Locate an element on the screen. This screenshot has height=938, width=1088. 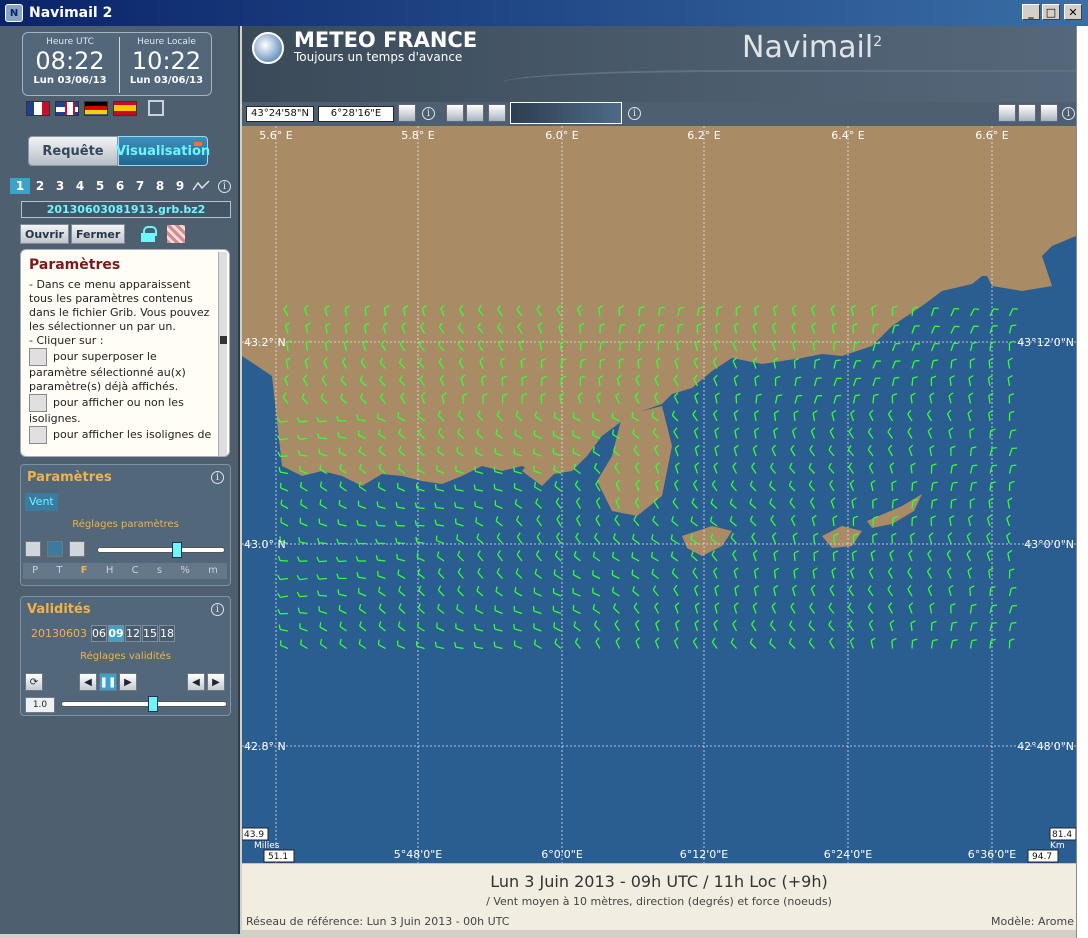
param-letter-t: T is located at coordinates (59, 571).